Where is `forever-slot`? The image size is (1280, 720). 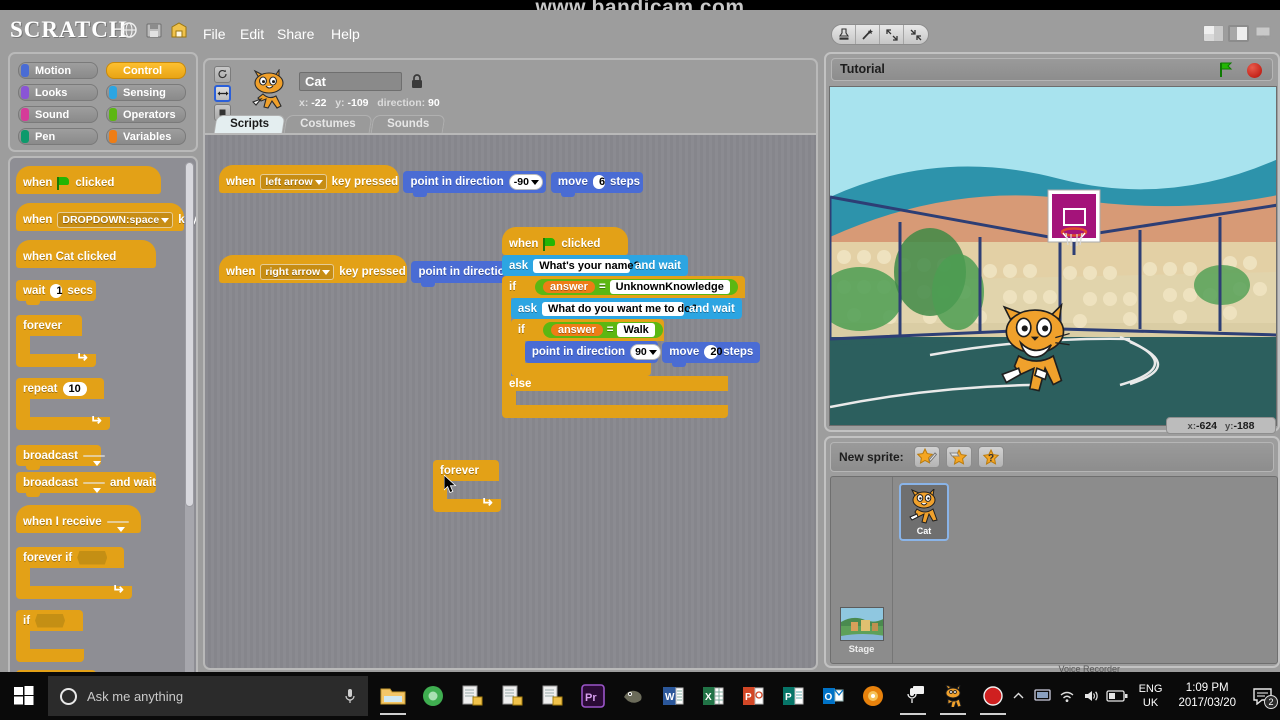 forever-slot is located at coordinates (45, 345).